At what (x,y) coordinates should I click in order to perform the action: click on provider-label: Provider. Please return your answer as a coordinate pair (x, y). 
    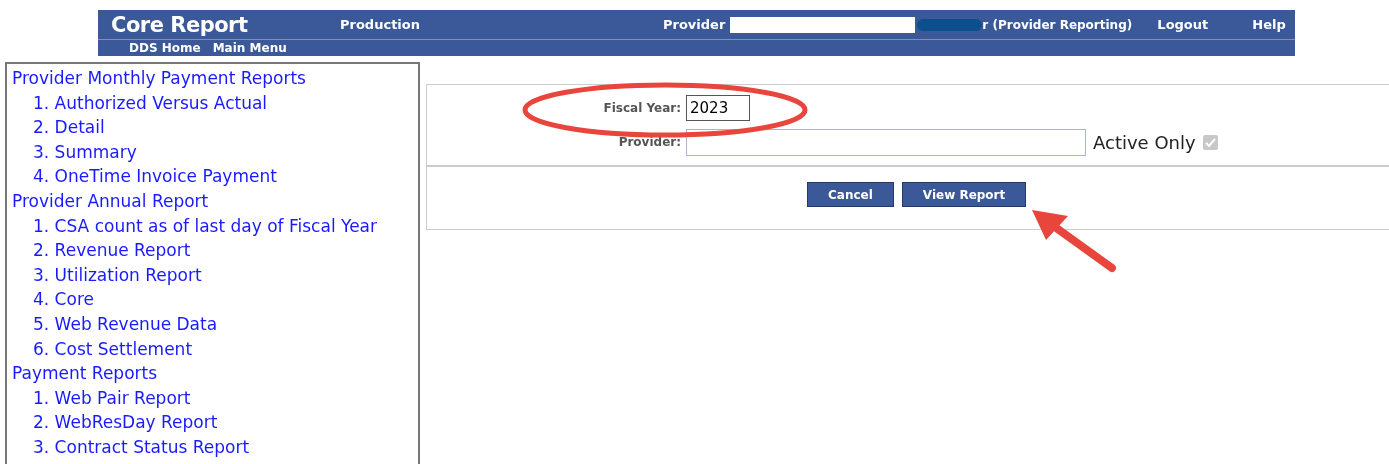
    Looking at the image, I should click on (694, 24).